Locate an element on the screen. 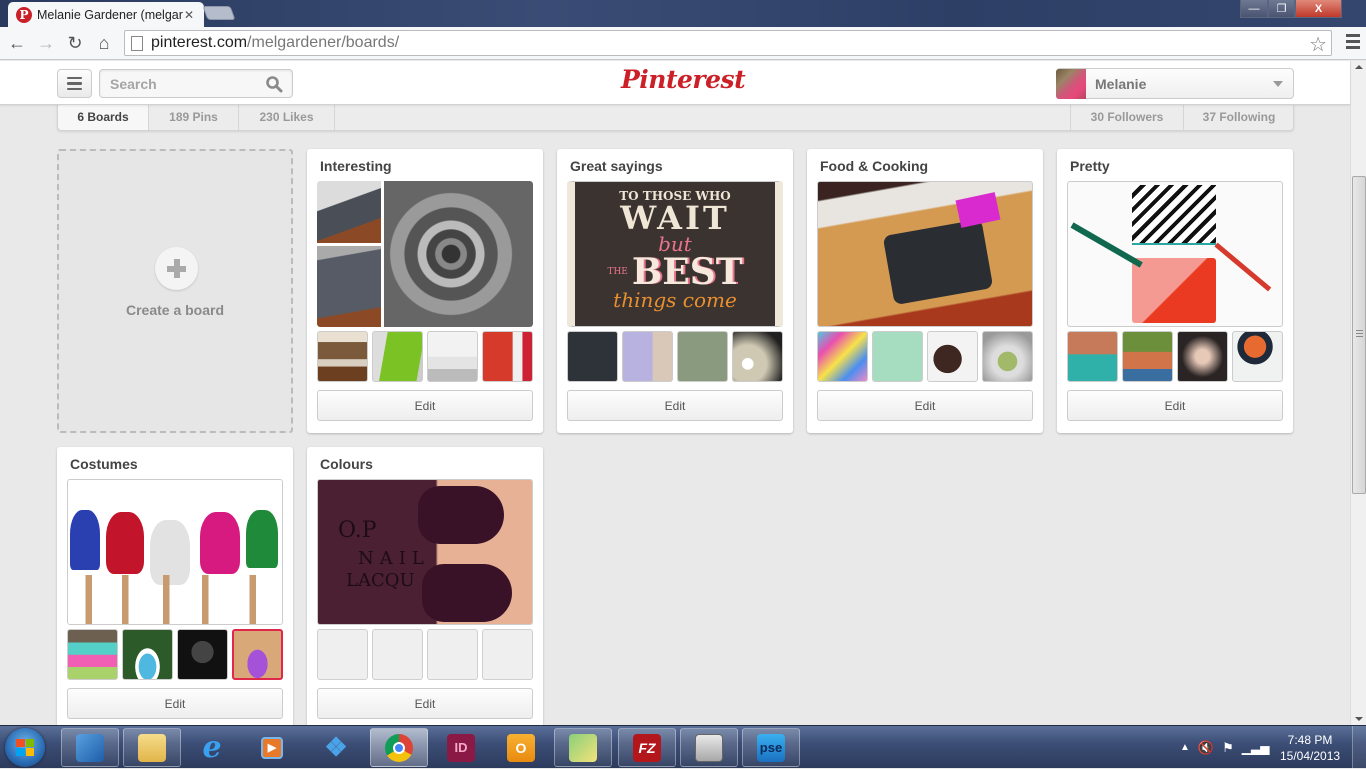 This screenshot has width=1366, height=769. taskbar-outlook: O is located at coordinates (521, 747).